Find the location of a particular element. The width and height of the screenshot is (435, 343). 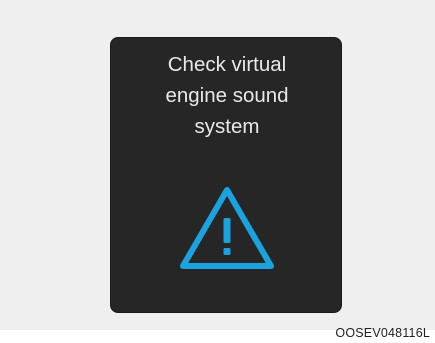

warning-triangle-icon is located at coordinates (227, 228).